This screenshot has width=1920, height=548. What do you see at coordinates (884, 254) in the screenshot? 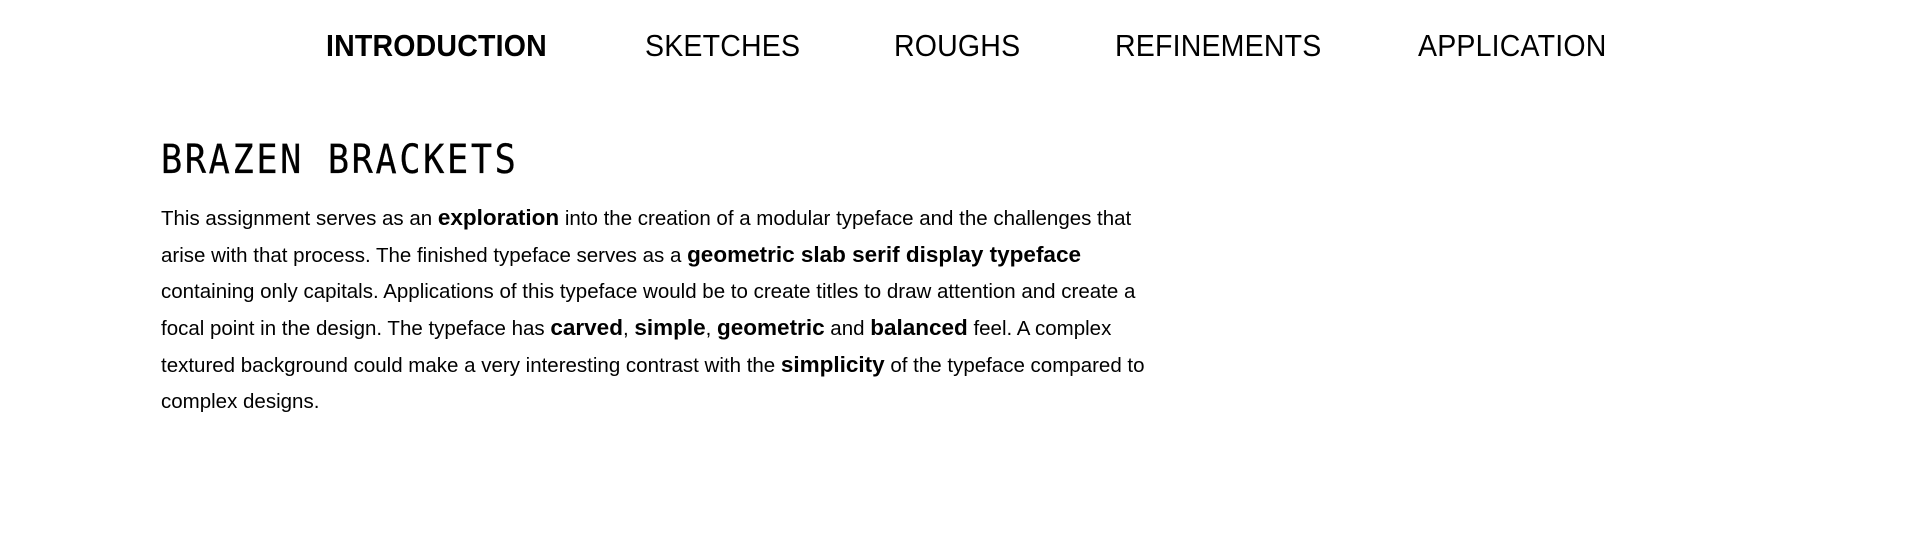
I see `emphasis-text: geometric slab serif display typeface` at bounding box center [884, 254].